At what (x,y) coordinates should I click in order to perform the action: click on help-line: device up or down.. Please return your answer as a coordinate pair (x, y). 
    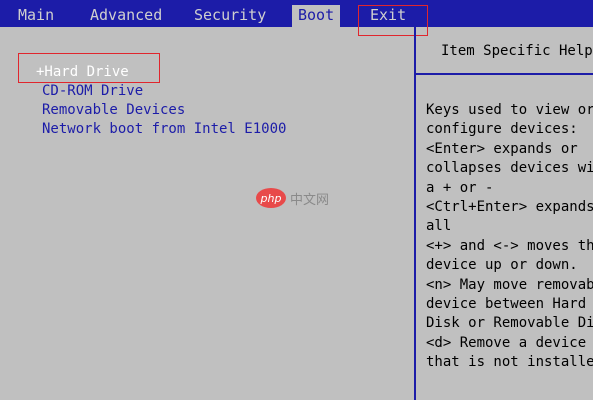
    Looking at the image, I should click on (502, 265).